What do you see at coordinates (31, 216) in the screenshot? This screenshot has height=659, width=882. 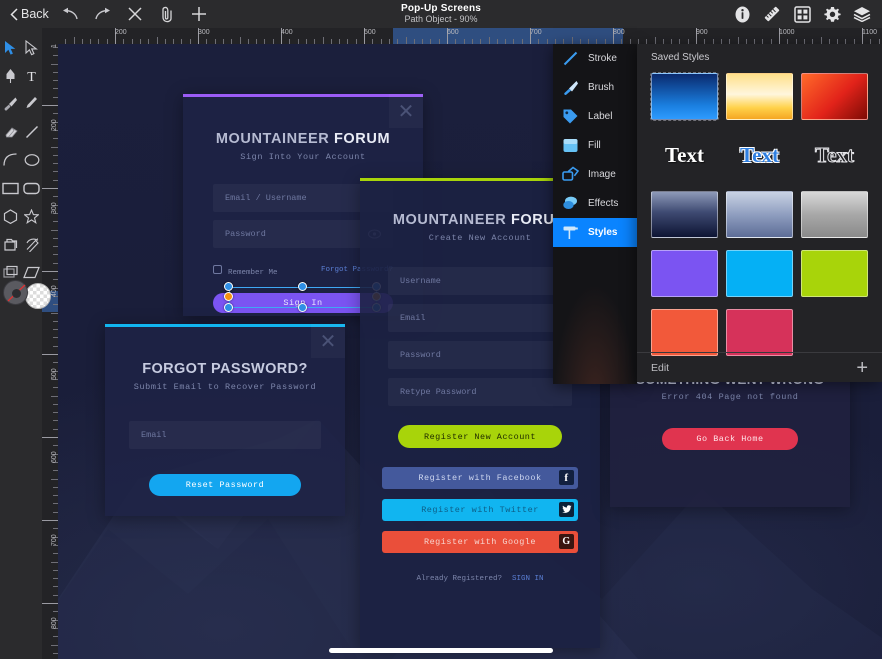 I see `star-tool` at bounding box center [31, 216].